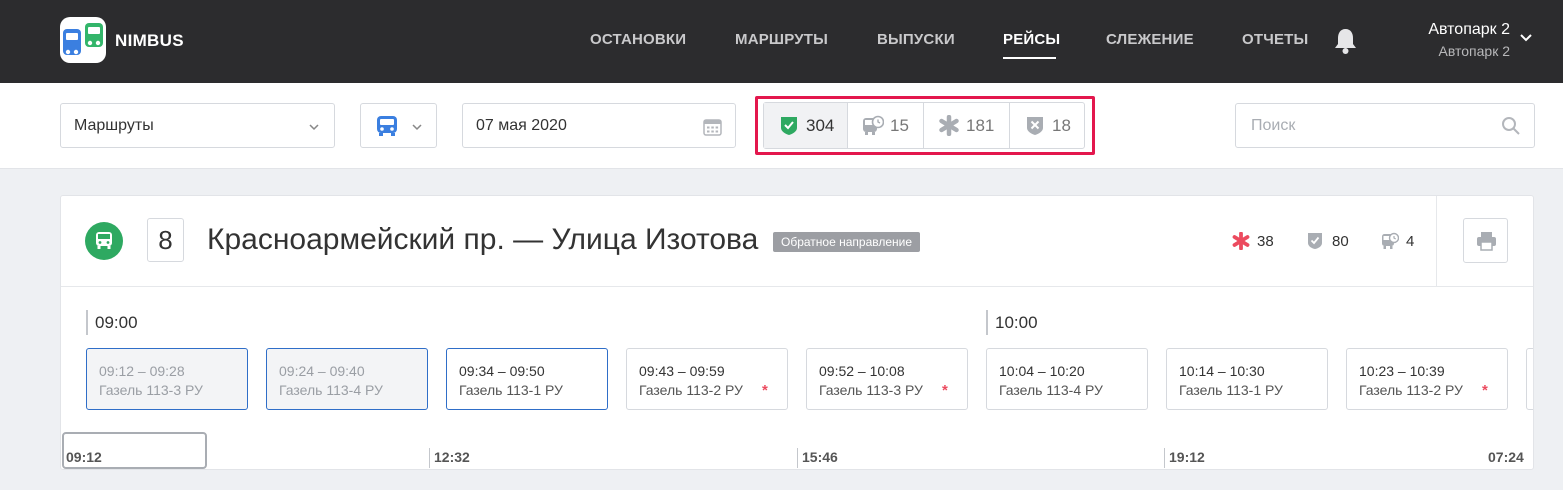 The height and width of the screenshot is (490, 1563). Describe the element at coordinates (1506, 457) in the screenshot. I see `timeline-label: 07:24` at that location.